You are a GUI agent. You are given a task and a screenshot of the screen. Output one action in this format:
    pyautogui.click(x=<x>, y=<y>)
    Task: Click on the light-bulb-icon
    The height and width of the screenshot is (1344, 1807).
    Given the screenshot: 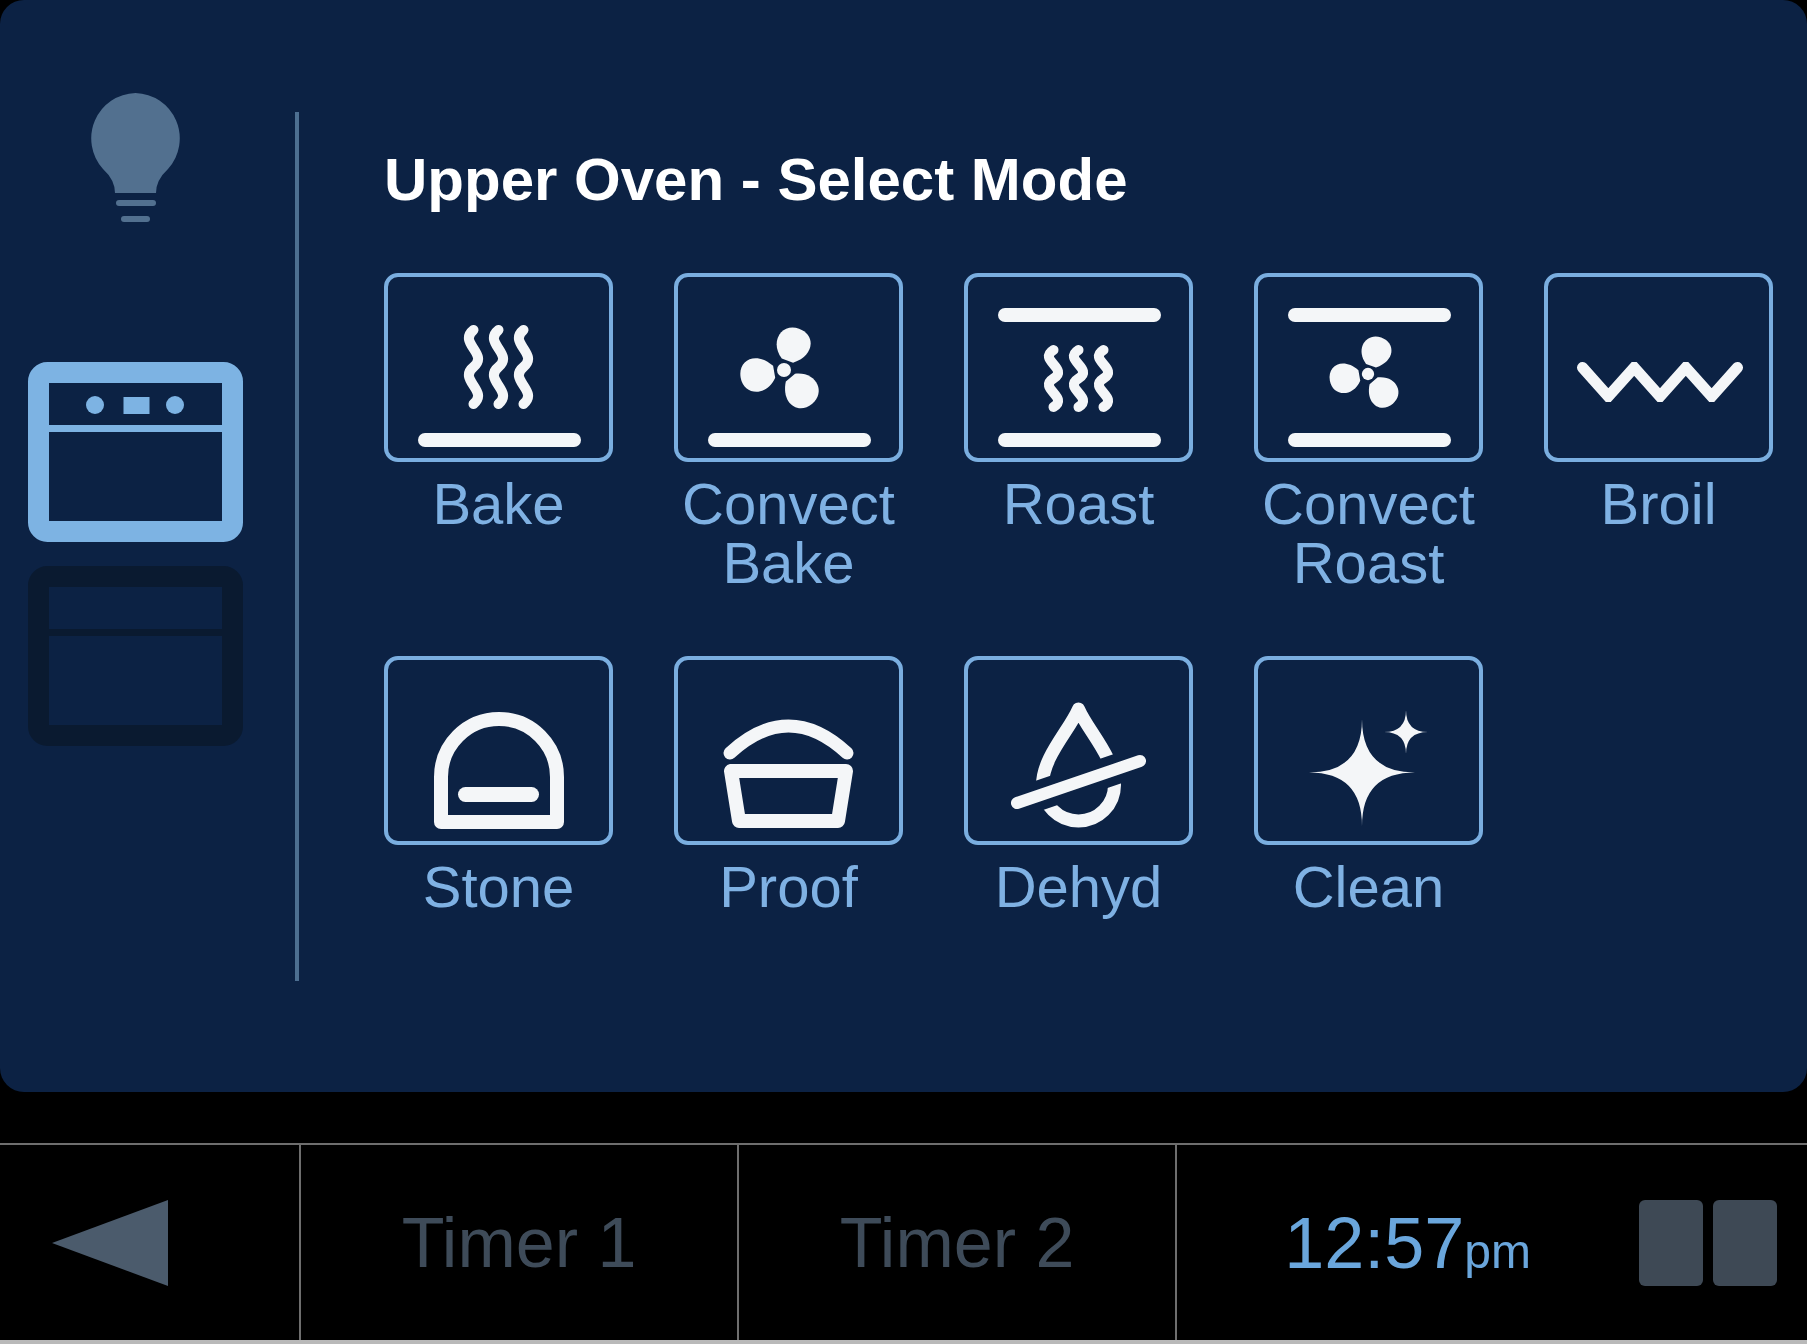 What is the action you would take?
    pyautogui.click(x=135, y=158)
    